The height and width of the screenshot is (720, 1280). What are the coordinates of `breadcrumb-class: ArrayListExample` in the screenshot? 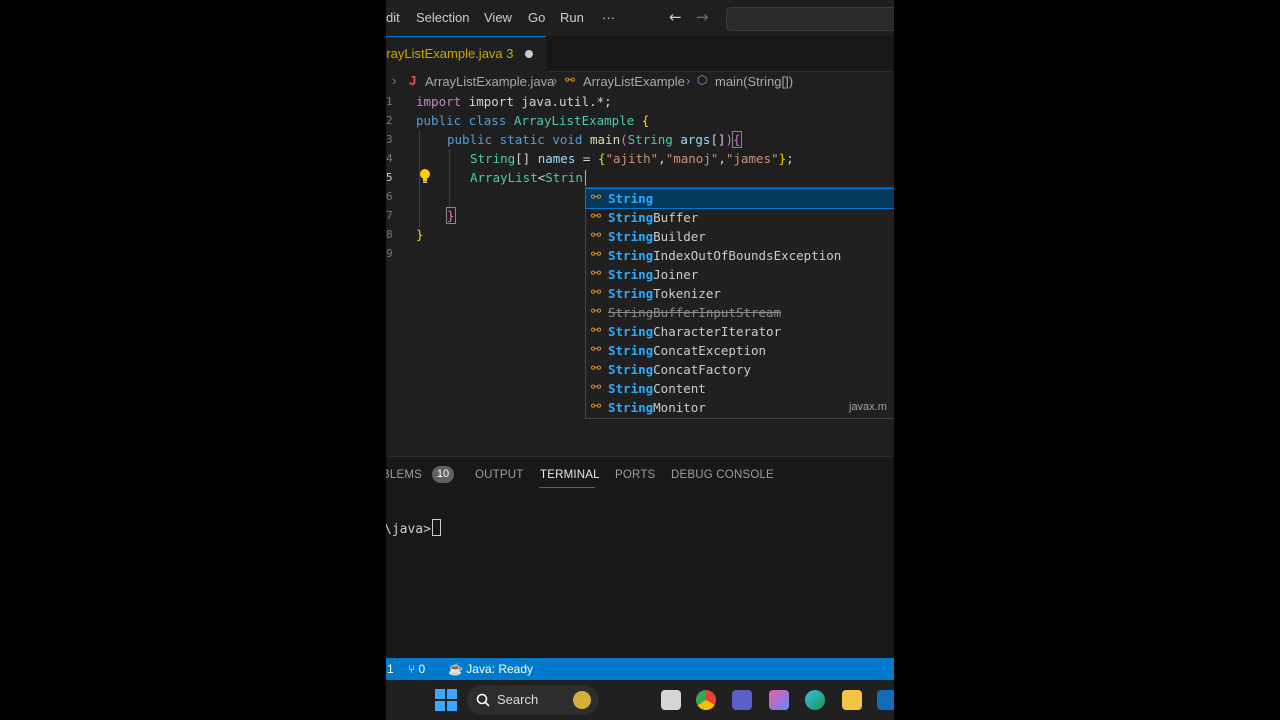 It's located at (634, 81).